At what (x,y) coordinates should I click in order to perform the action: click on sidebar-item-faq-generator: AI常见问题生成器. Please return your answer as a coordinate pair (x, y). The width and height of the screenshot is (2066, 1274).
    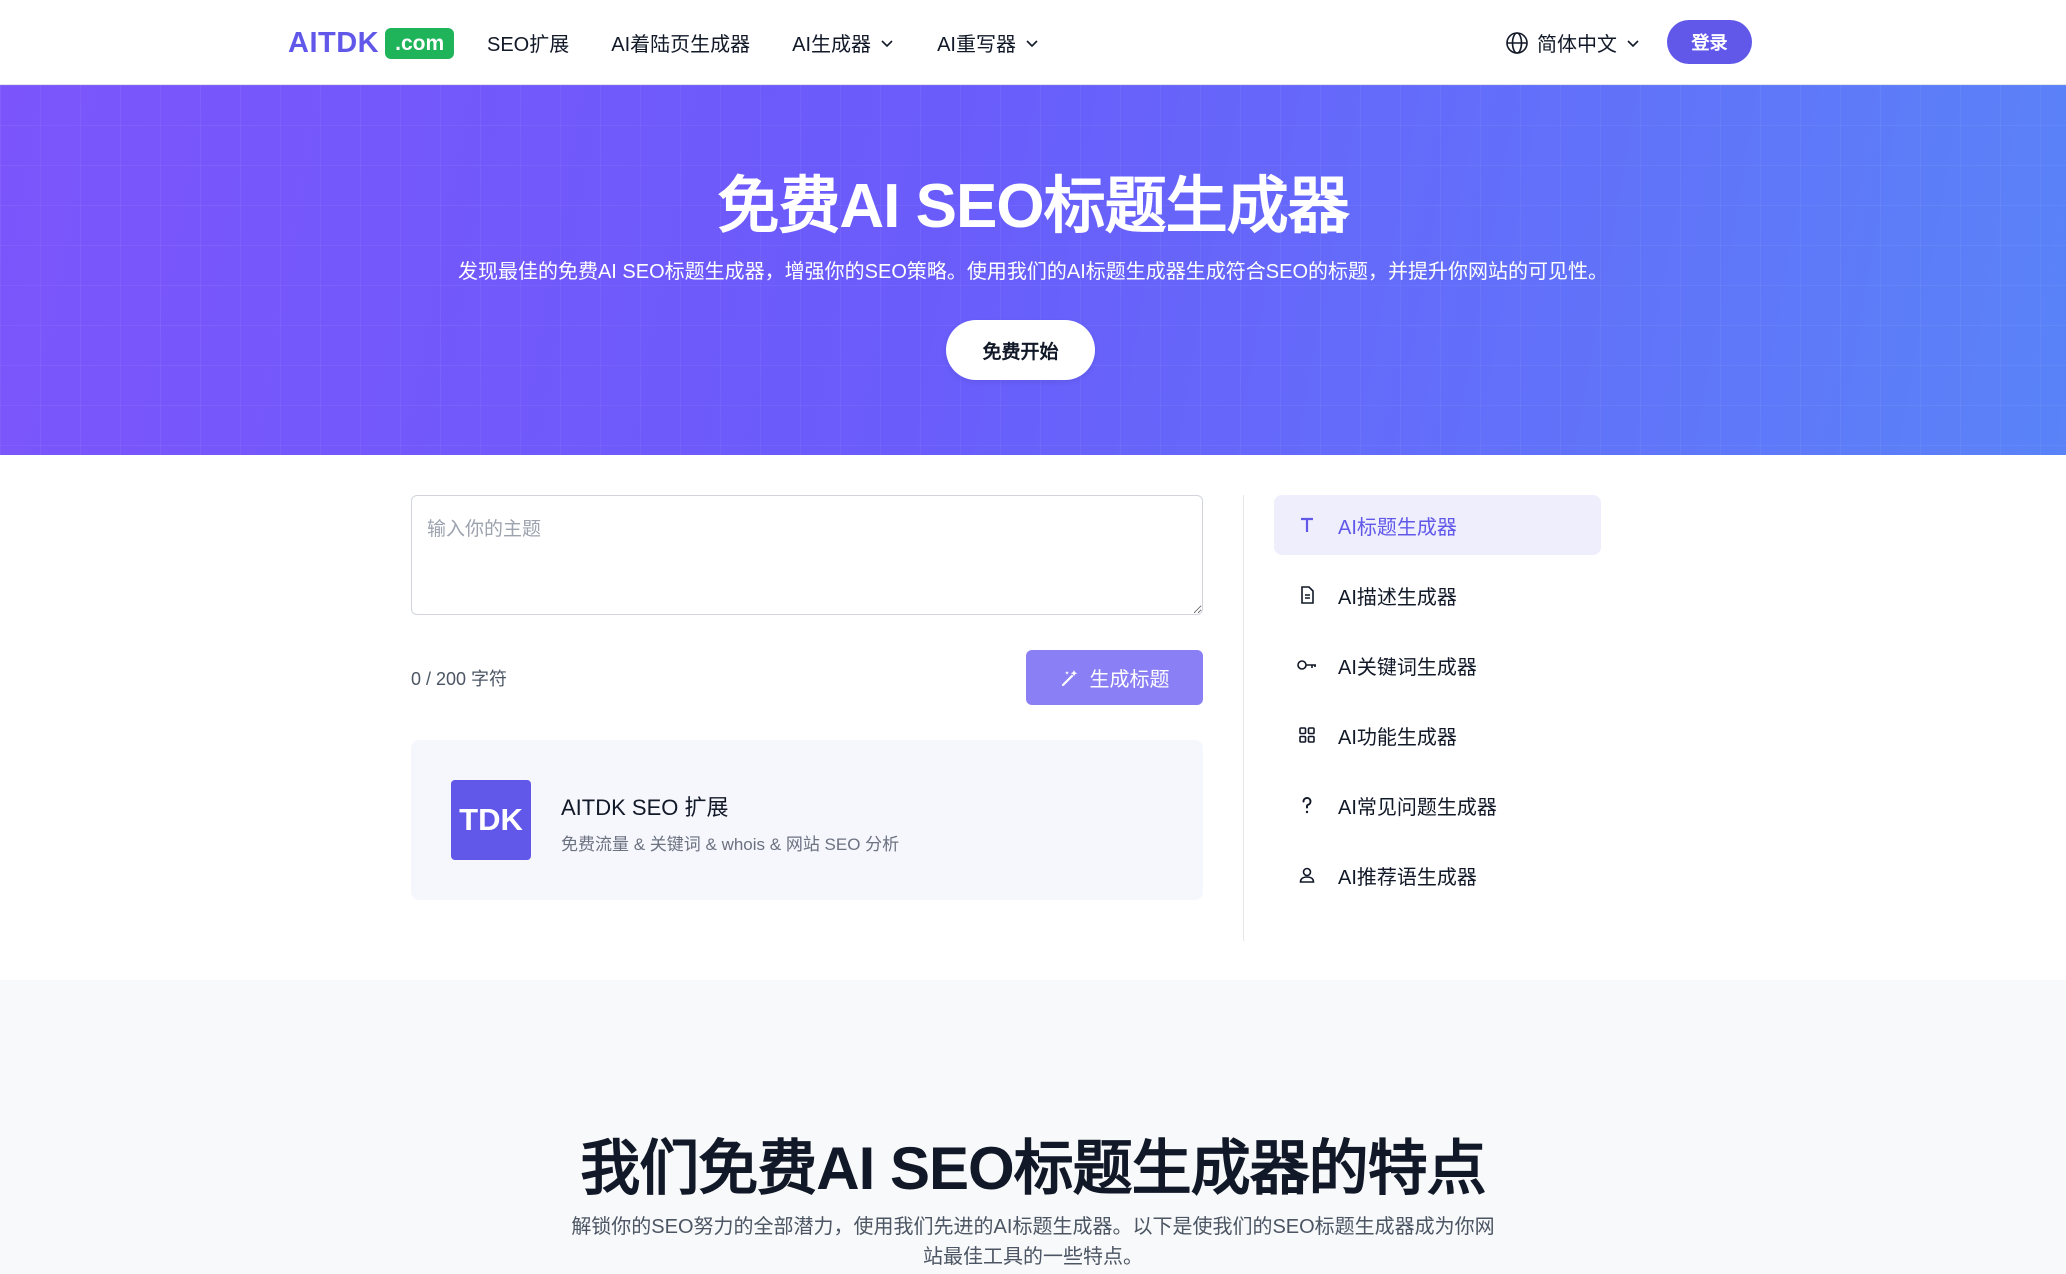
    Looking at the image, I should click on (1437, 805).